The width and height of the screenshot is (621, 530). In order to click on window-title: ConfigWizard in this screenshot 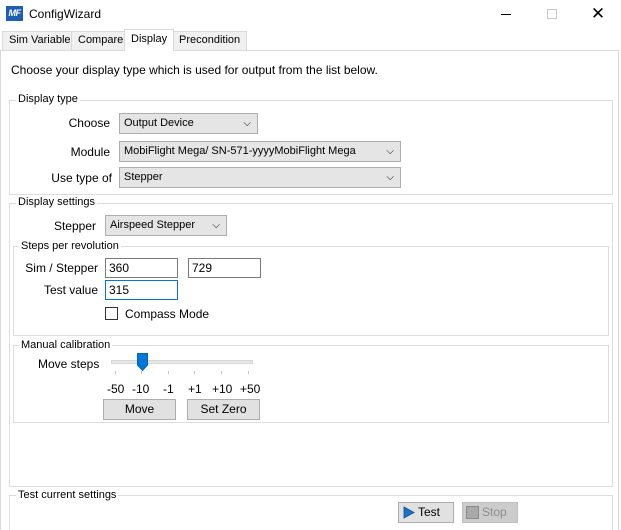, I will do `click(65, 14)`.